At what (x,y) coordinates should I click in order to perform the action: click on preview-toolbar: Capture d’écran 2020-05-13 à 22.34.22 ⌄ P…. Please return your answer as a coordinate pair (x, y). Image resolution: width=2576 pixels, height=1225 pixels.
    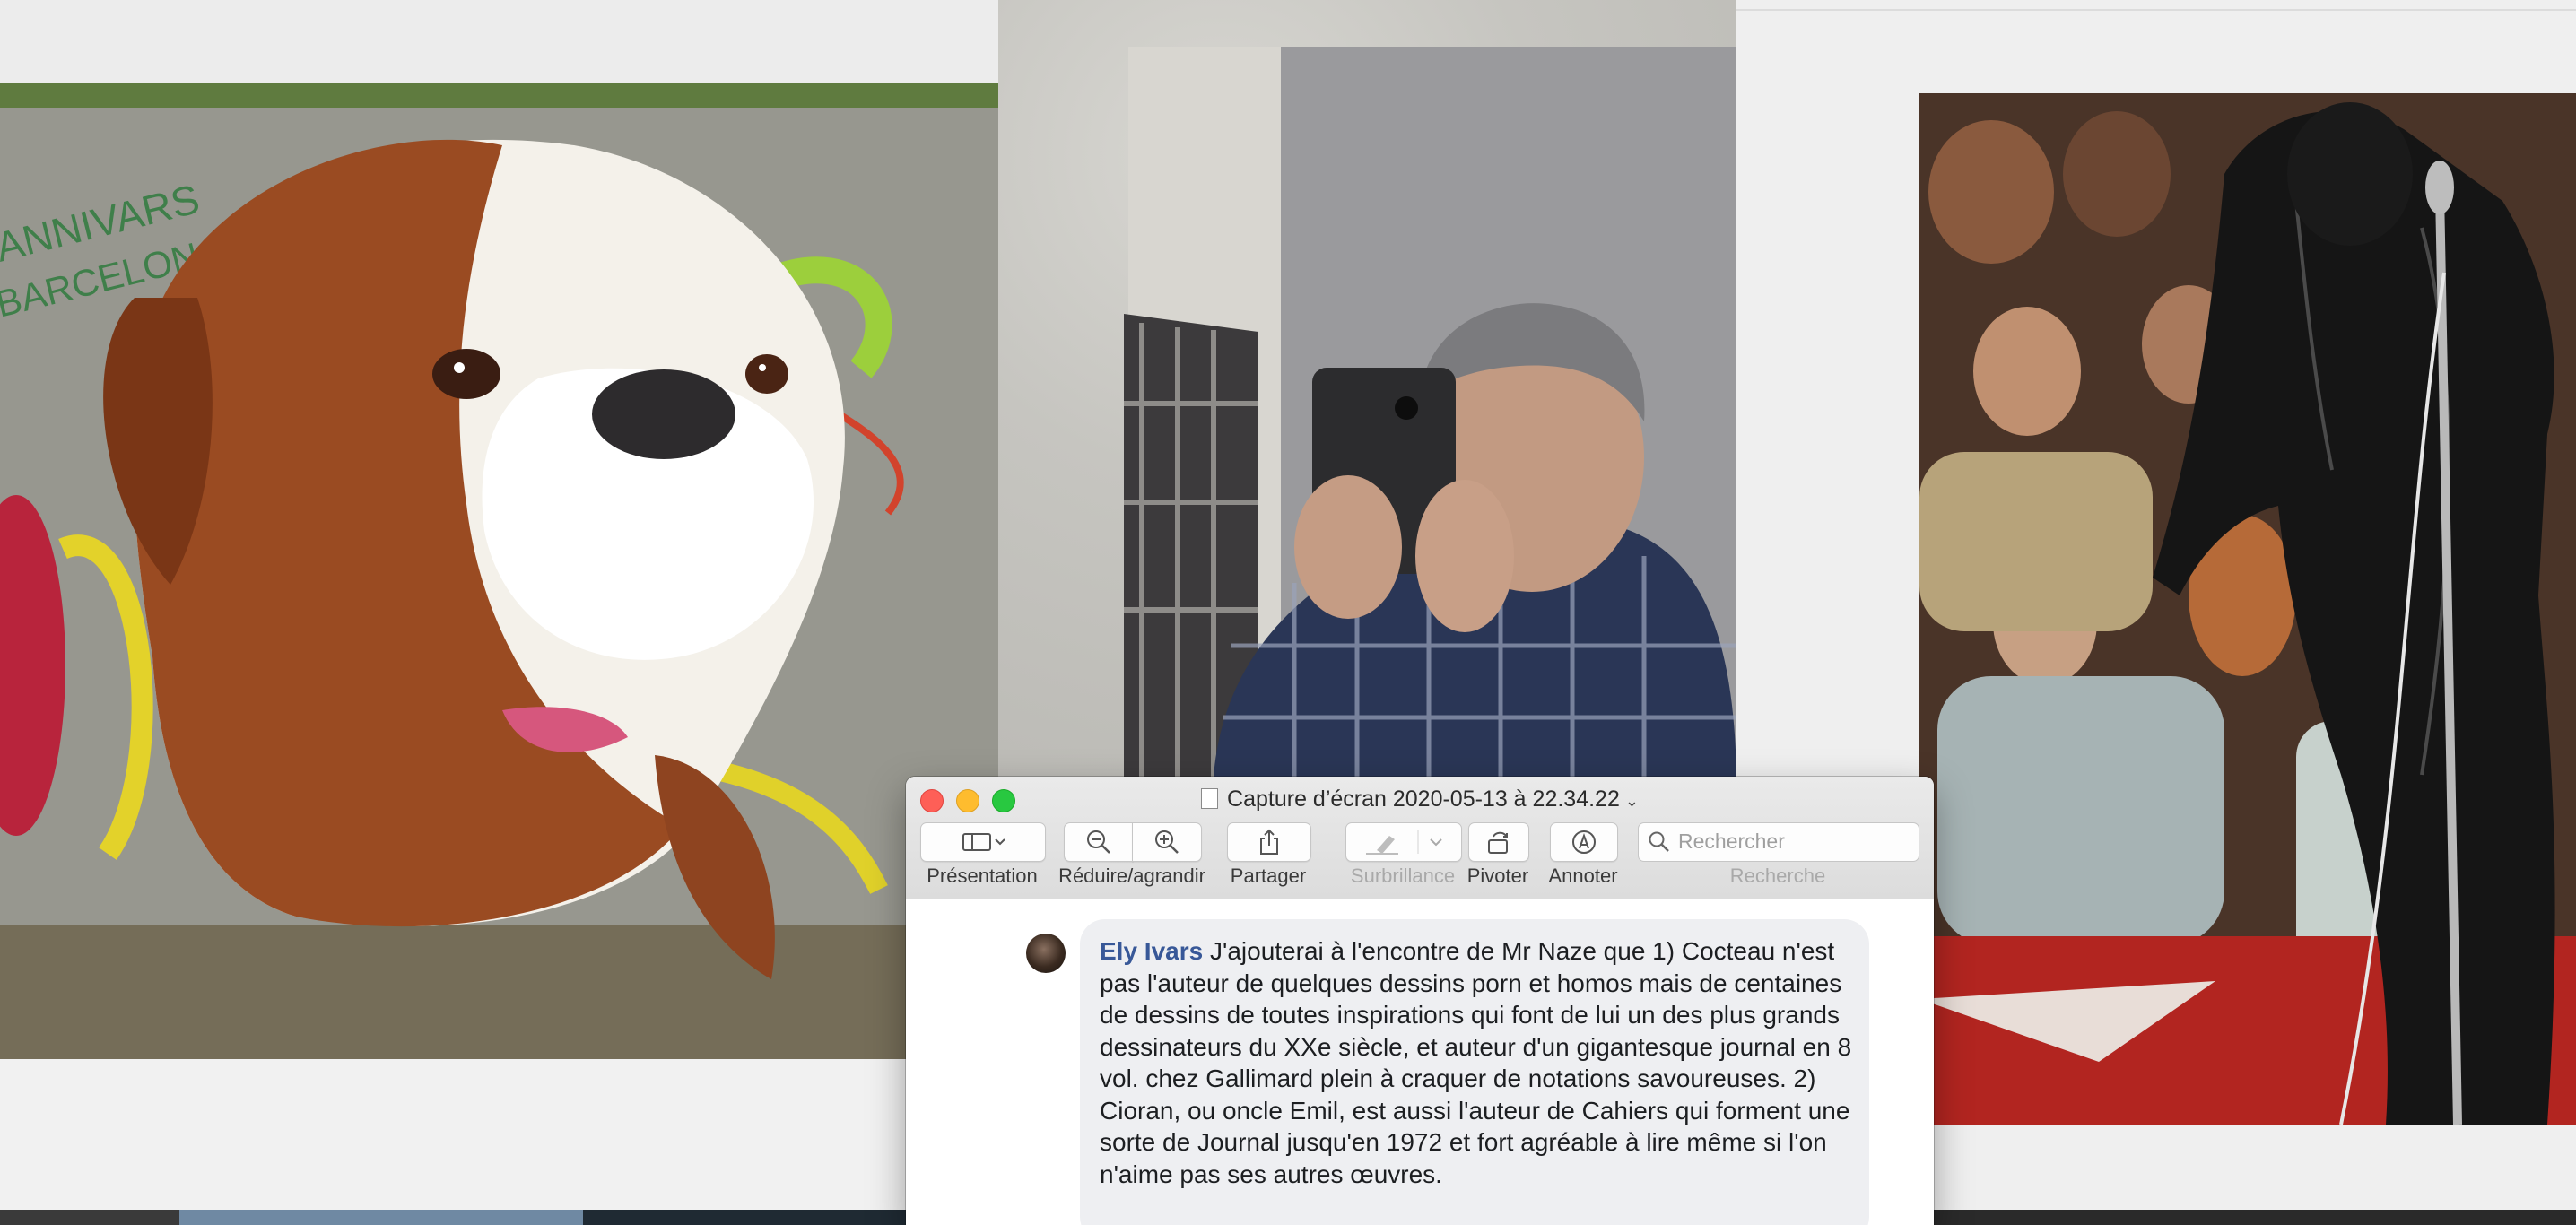
    Looking at the image, I should click on (1420, 838).